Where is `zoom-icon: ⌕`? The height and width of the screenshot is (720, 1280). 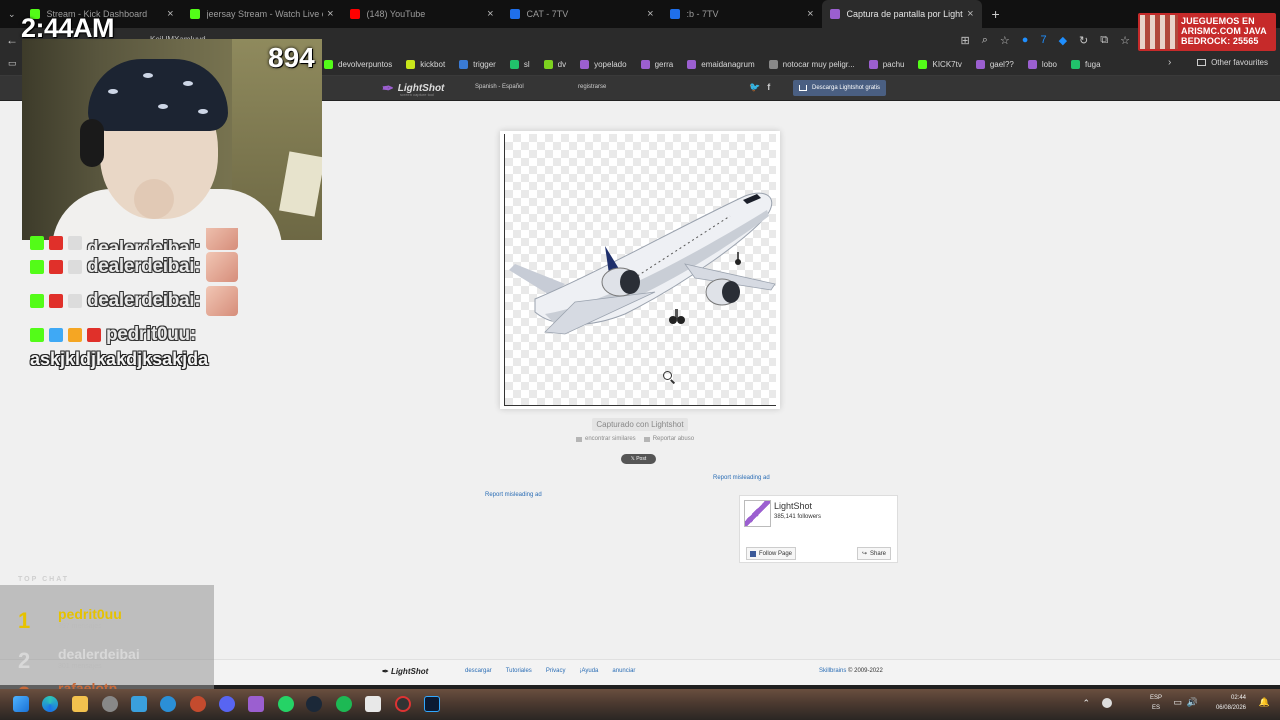
zoom-icon: ⌕ is located at coordinates (985, 40).